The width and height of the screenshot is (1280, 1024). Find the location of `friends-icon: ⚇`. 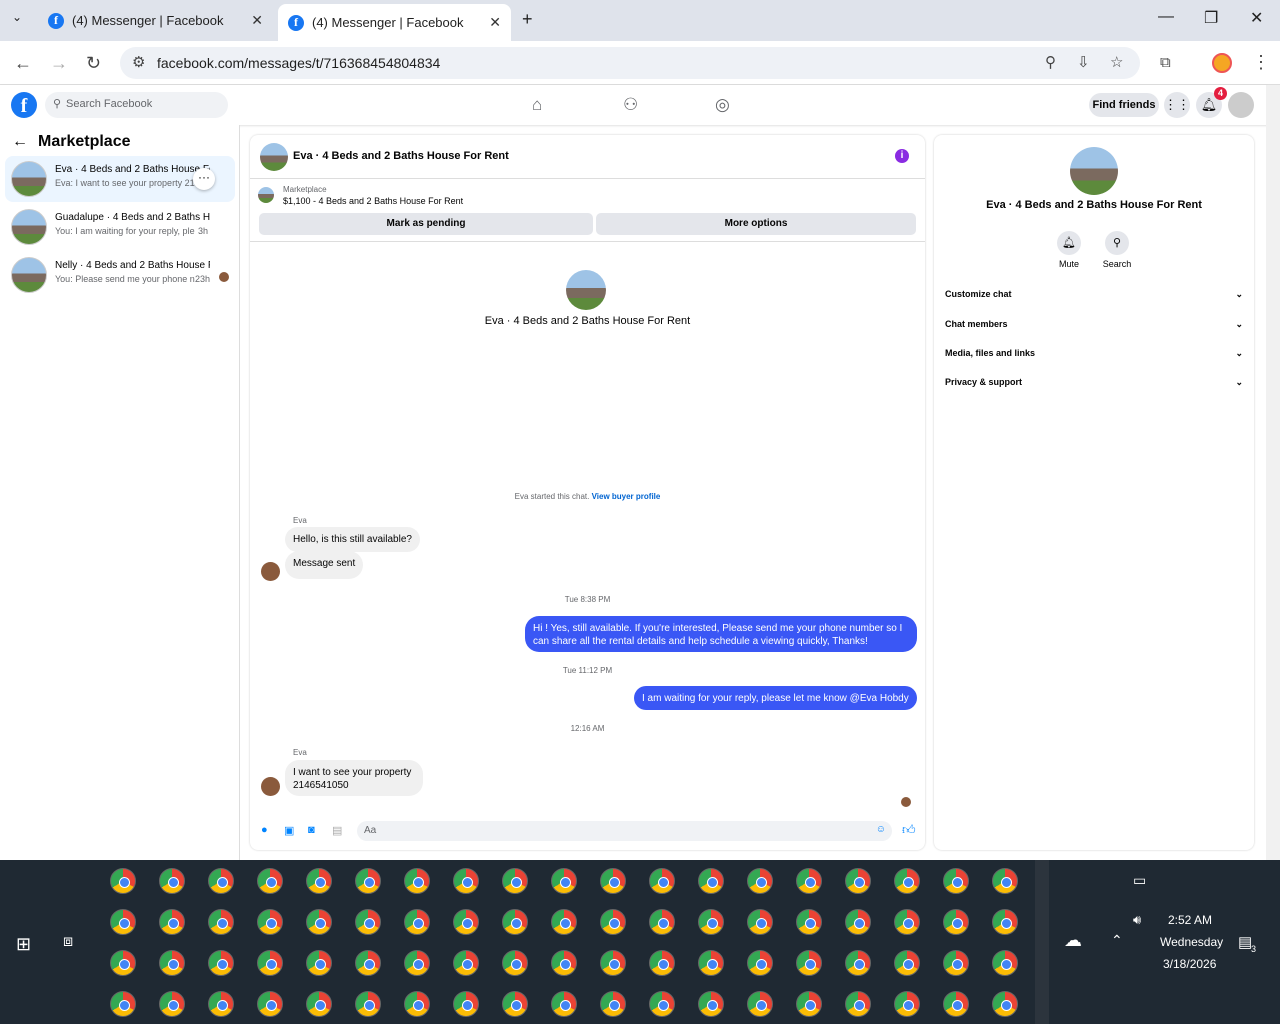

friends-icon: ⚇ is located at coordinates (630, 105).